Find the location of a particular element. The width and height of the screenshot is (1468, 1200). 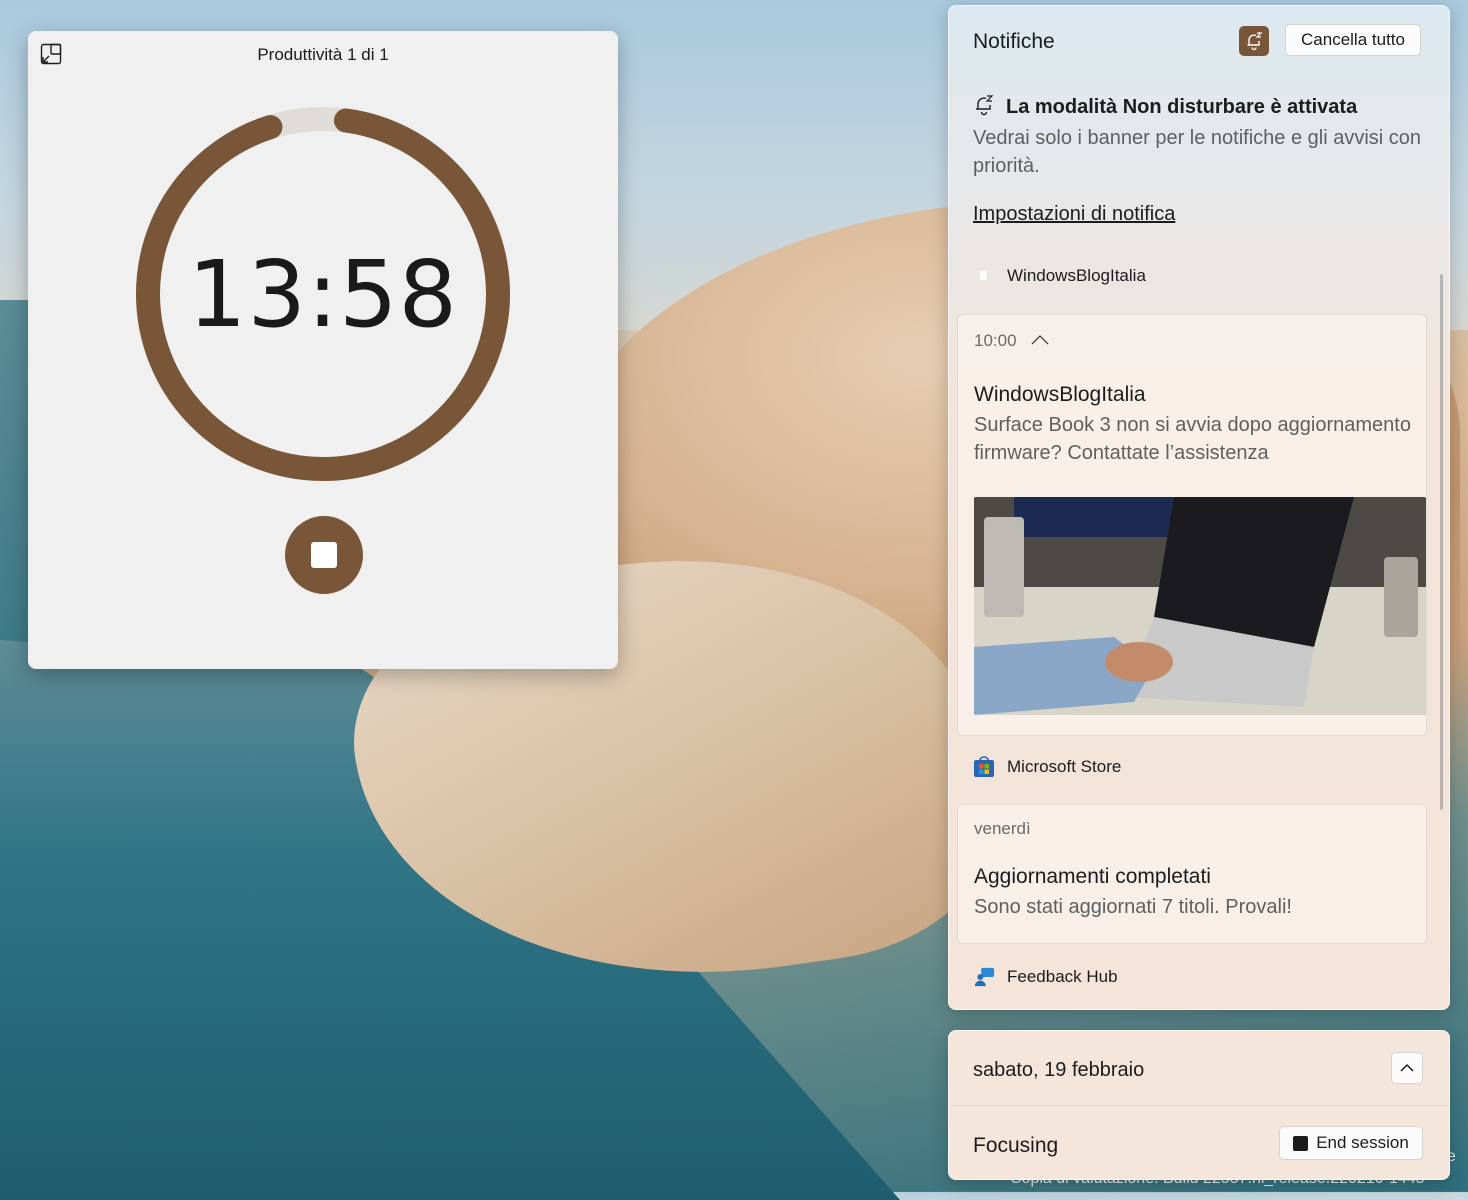

notification-body: Sono stati aggiornati 7 titoli. Provali! is located at coordinates (1133, 907).